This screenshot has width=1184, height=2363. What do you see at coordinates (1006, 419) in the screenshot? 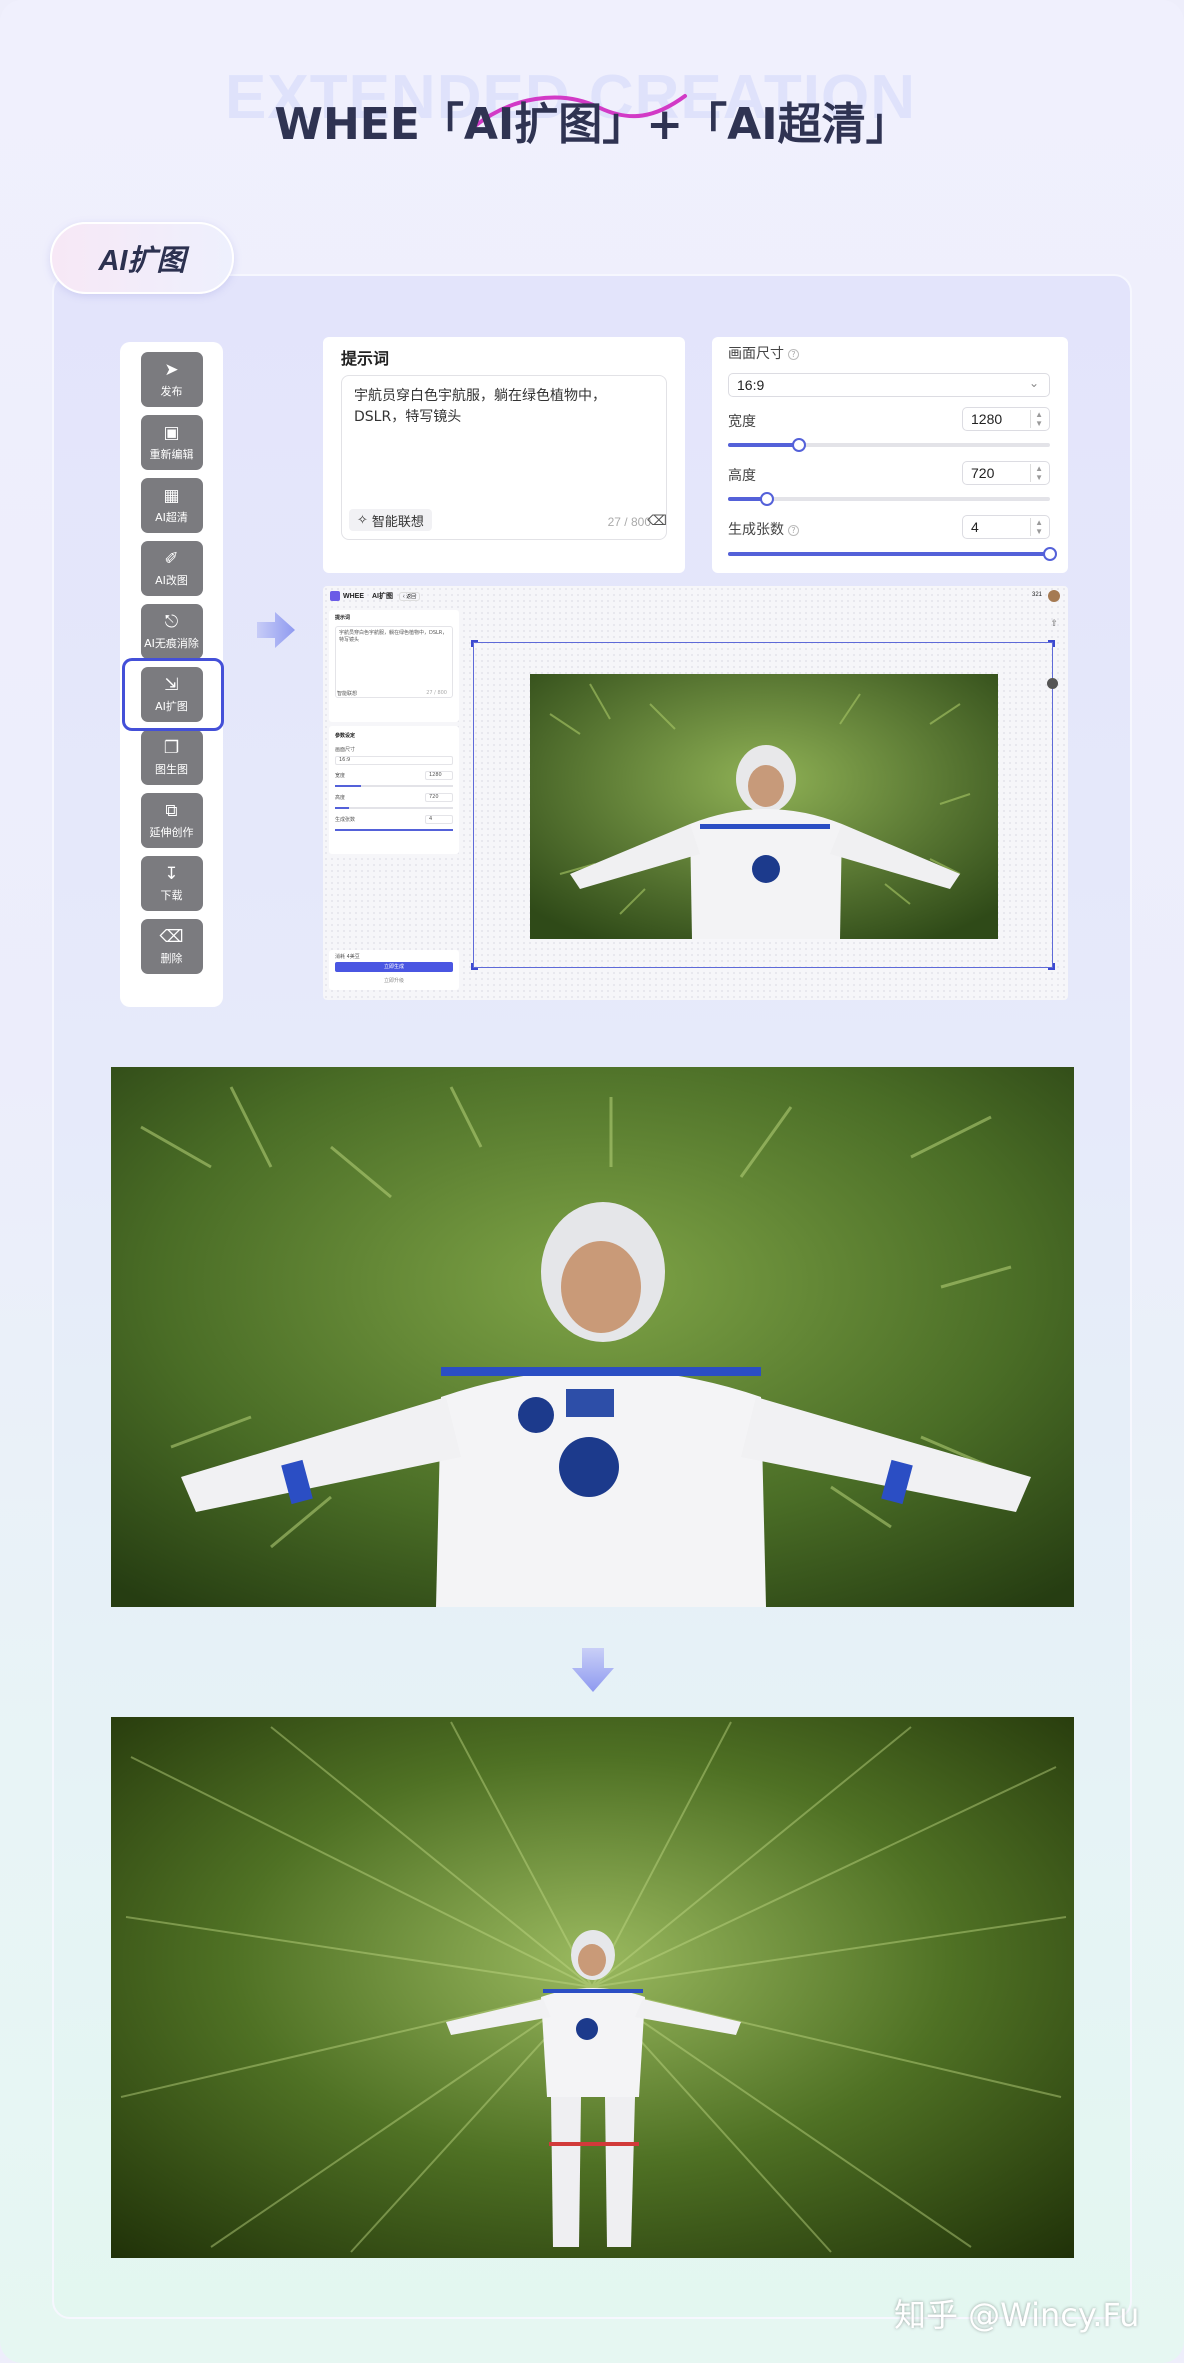
I see `width-input: 1280 ▲ ▼` at bounding box center [1006, 419].